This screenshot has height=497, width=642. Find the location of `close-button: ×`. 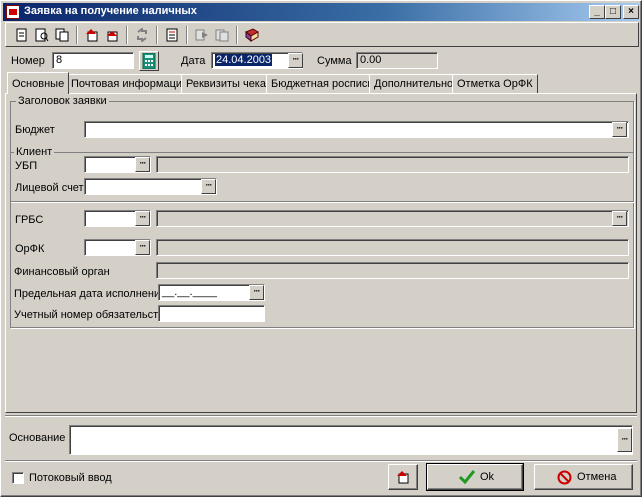

close-button: × is located at coordinates (631, 12).